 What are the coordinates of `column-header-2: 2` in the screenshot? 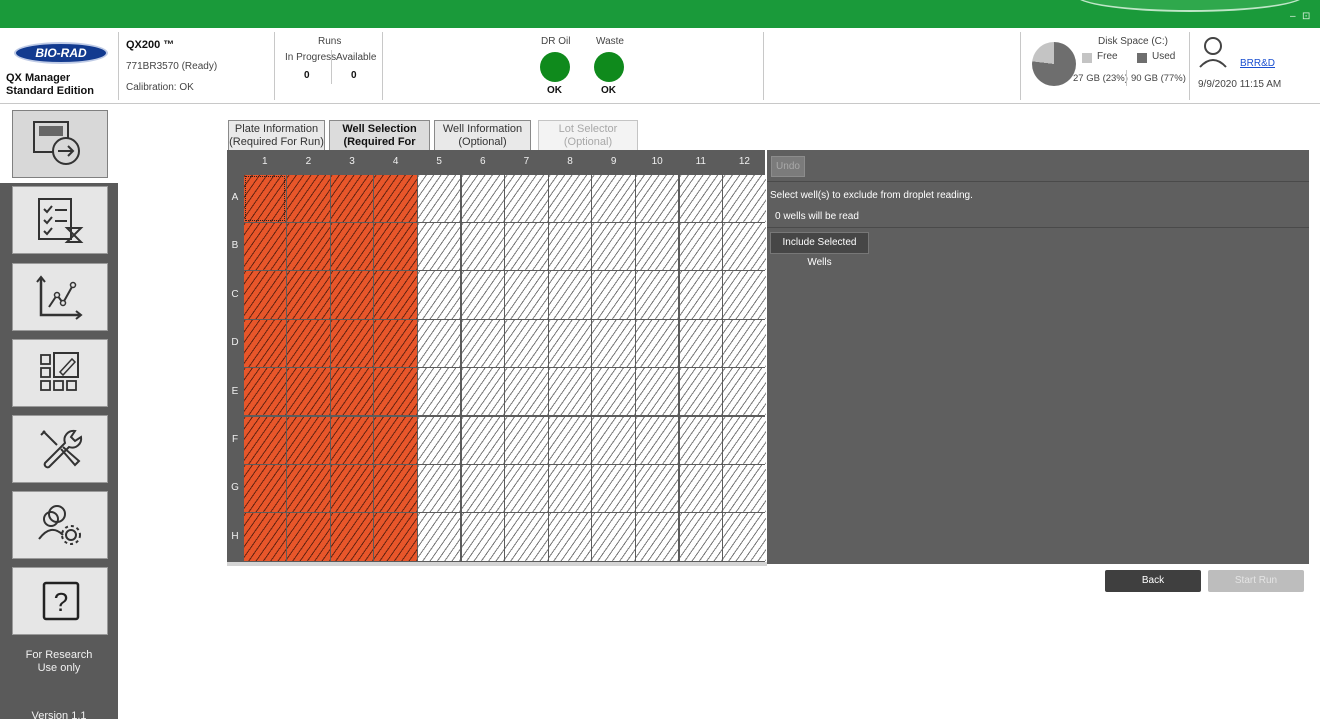 It's located at (309, 162).